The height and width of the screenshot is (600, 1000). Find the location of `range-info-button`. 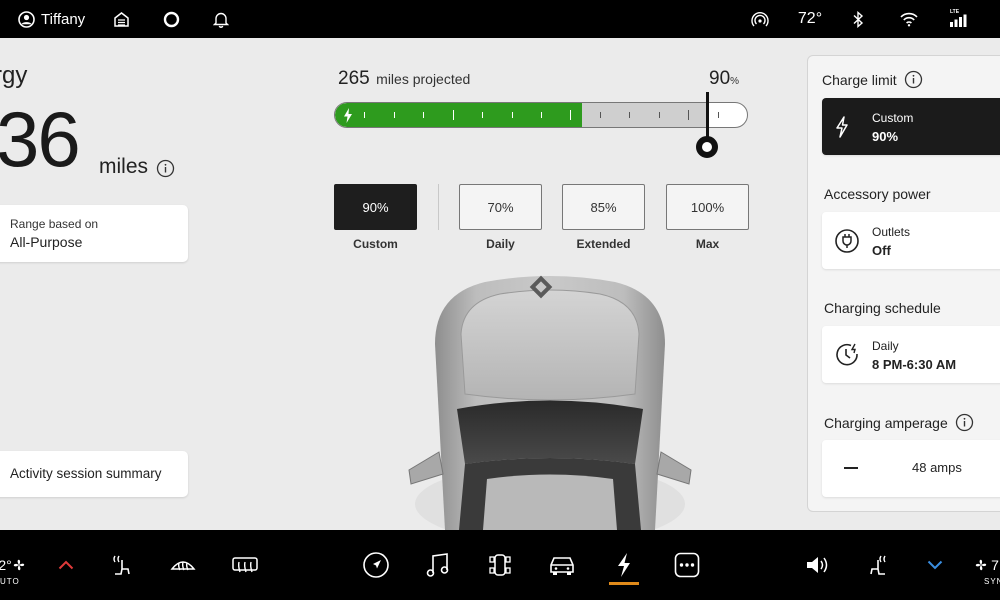

range-info-button is located at coordinates (165, 171).